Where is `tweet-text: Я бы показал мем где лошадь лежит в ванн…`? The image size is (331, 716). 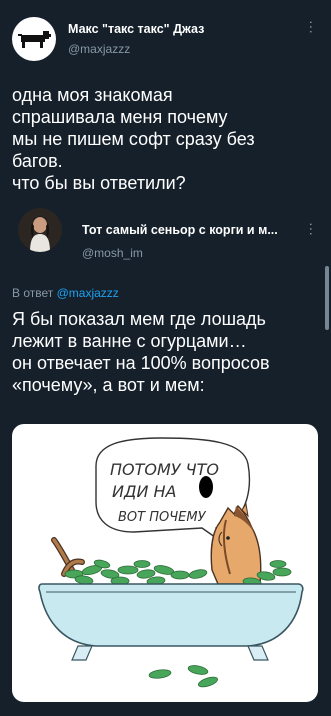 tweet-text: Я бы показал мем где лошадь лежит в ванн… is located at coordinates (141, 352).